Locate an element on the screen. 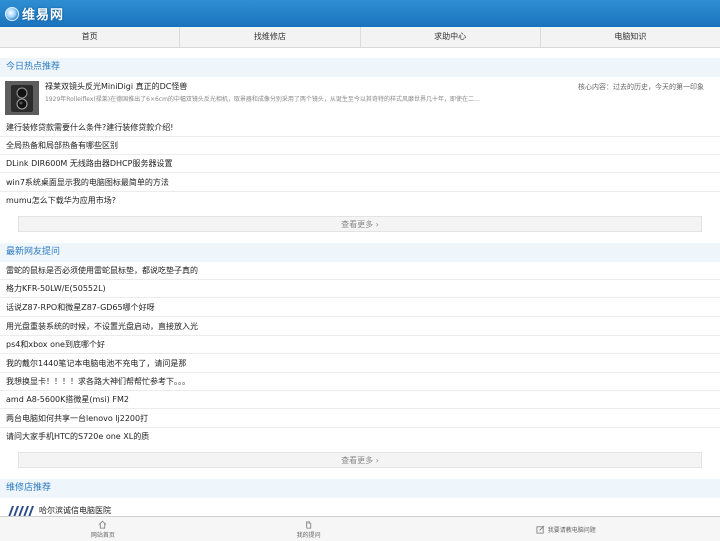 This screenshot has height=541, width=720. app-header: 维易网 is located at coordinates (360, 13).